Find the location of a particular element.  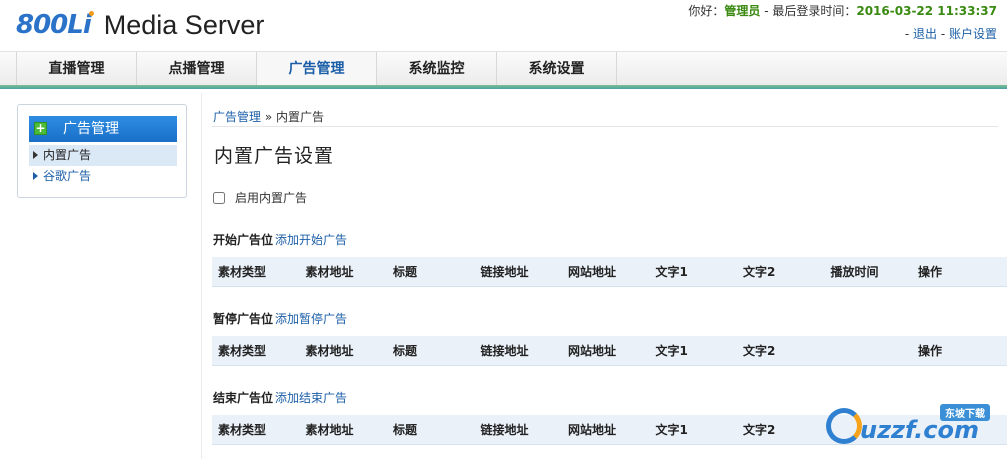

nav-live: 直播管理 is located at coordinates (77, 69).